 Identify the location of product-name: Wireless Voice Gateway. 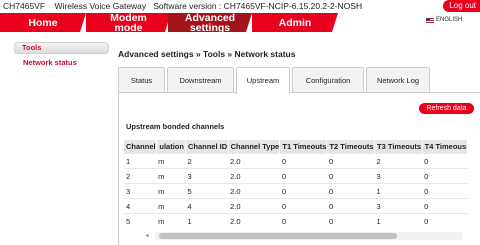
(100, 6).